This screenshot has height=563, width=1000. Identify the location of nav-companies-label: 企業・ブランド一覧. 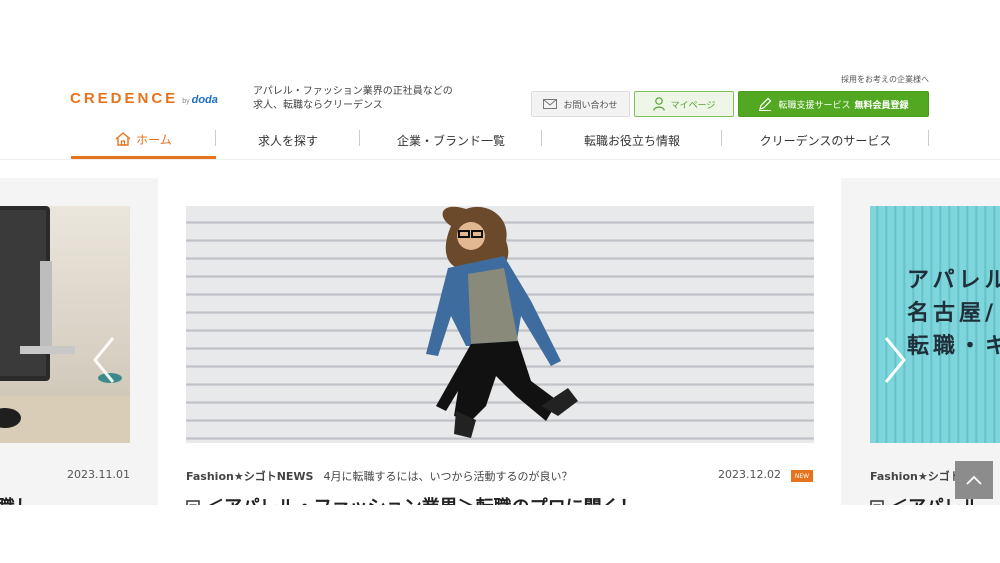
(450, 140).